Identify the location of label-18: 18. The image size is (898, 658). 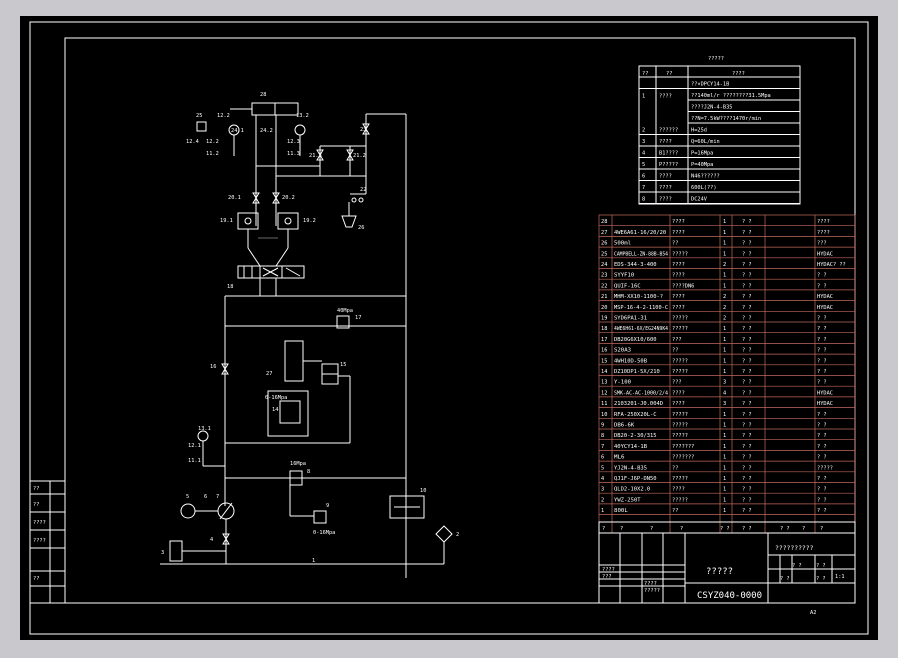
(230, 287).